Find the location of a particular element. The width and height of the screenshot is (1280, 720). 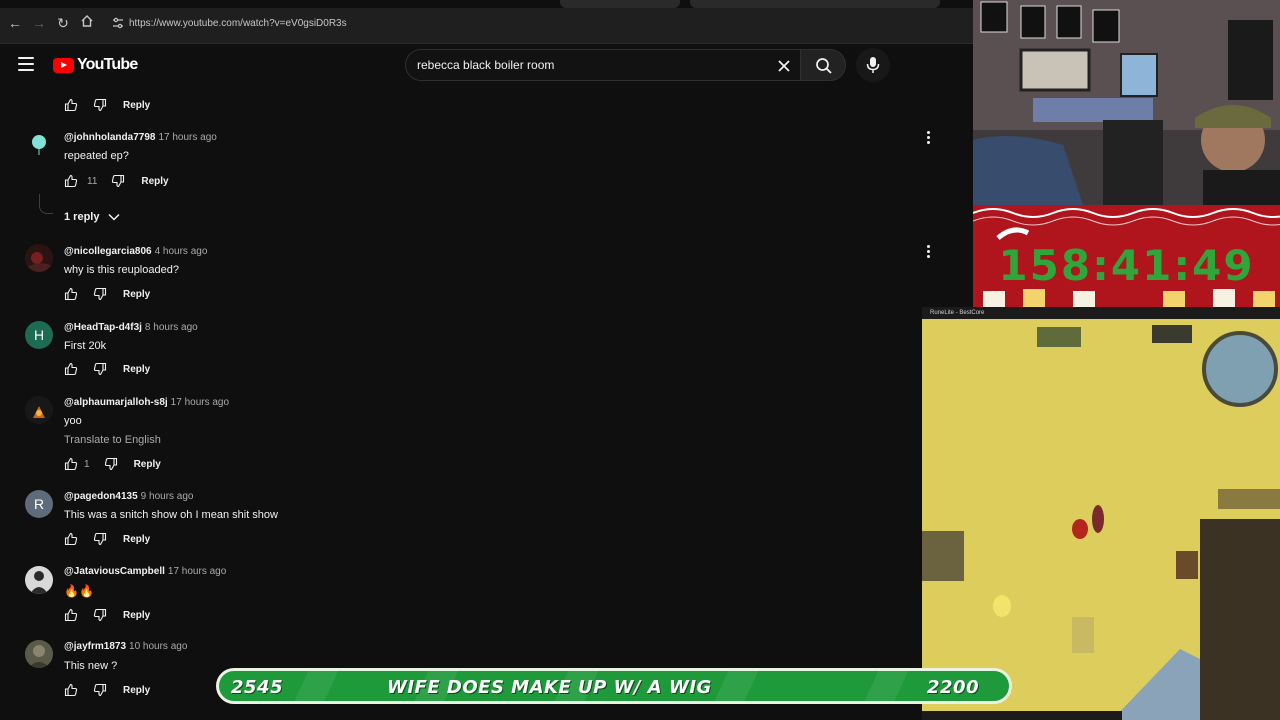

search-query: rebecca black boiler room is located at coordinates (486, 65).